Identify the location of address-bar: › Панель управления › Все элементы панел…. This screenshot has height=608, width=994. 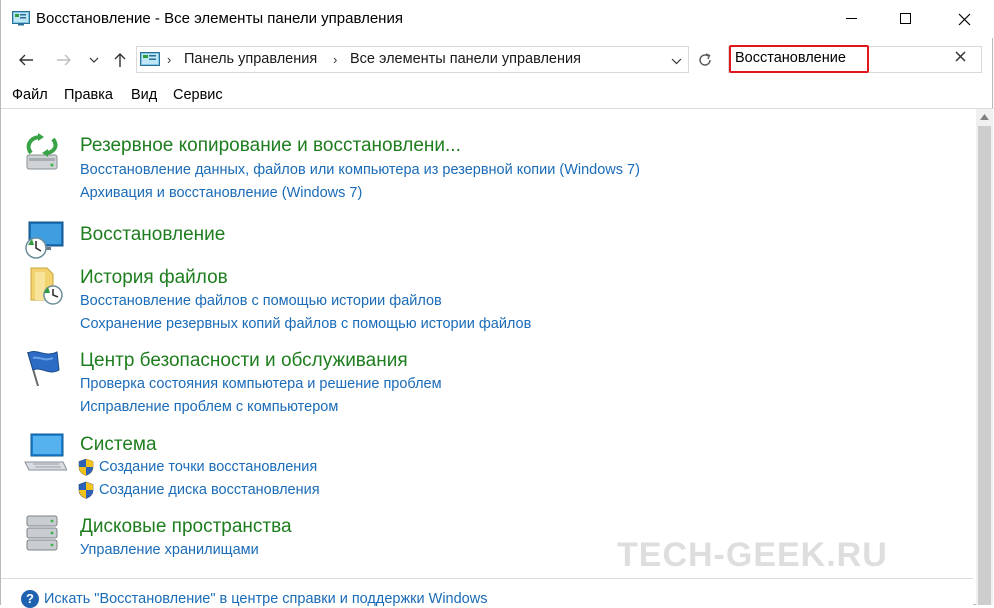
(412, 59).